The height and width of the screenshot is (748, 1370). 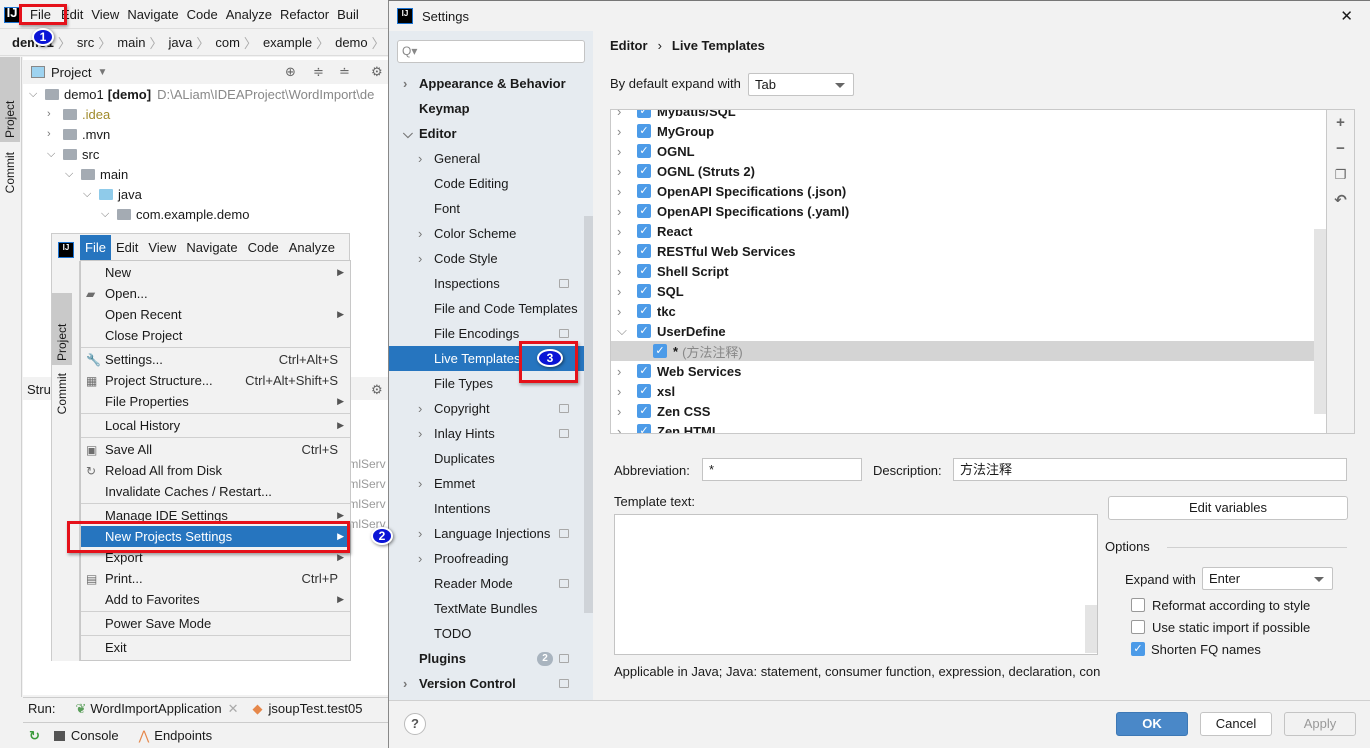 I want to click on settings-nav-color-scheme: › Color Scheme, so click(x=487, y=233).